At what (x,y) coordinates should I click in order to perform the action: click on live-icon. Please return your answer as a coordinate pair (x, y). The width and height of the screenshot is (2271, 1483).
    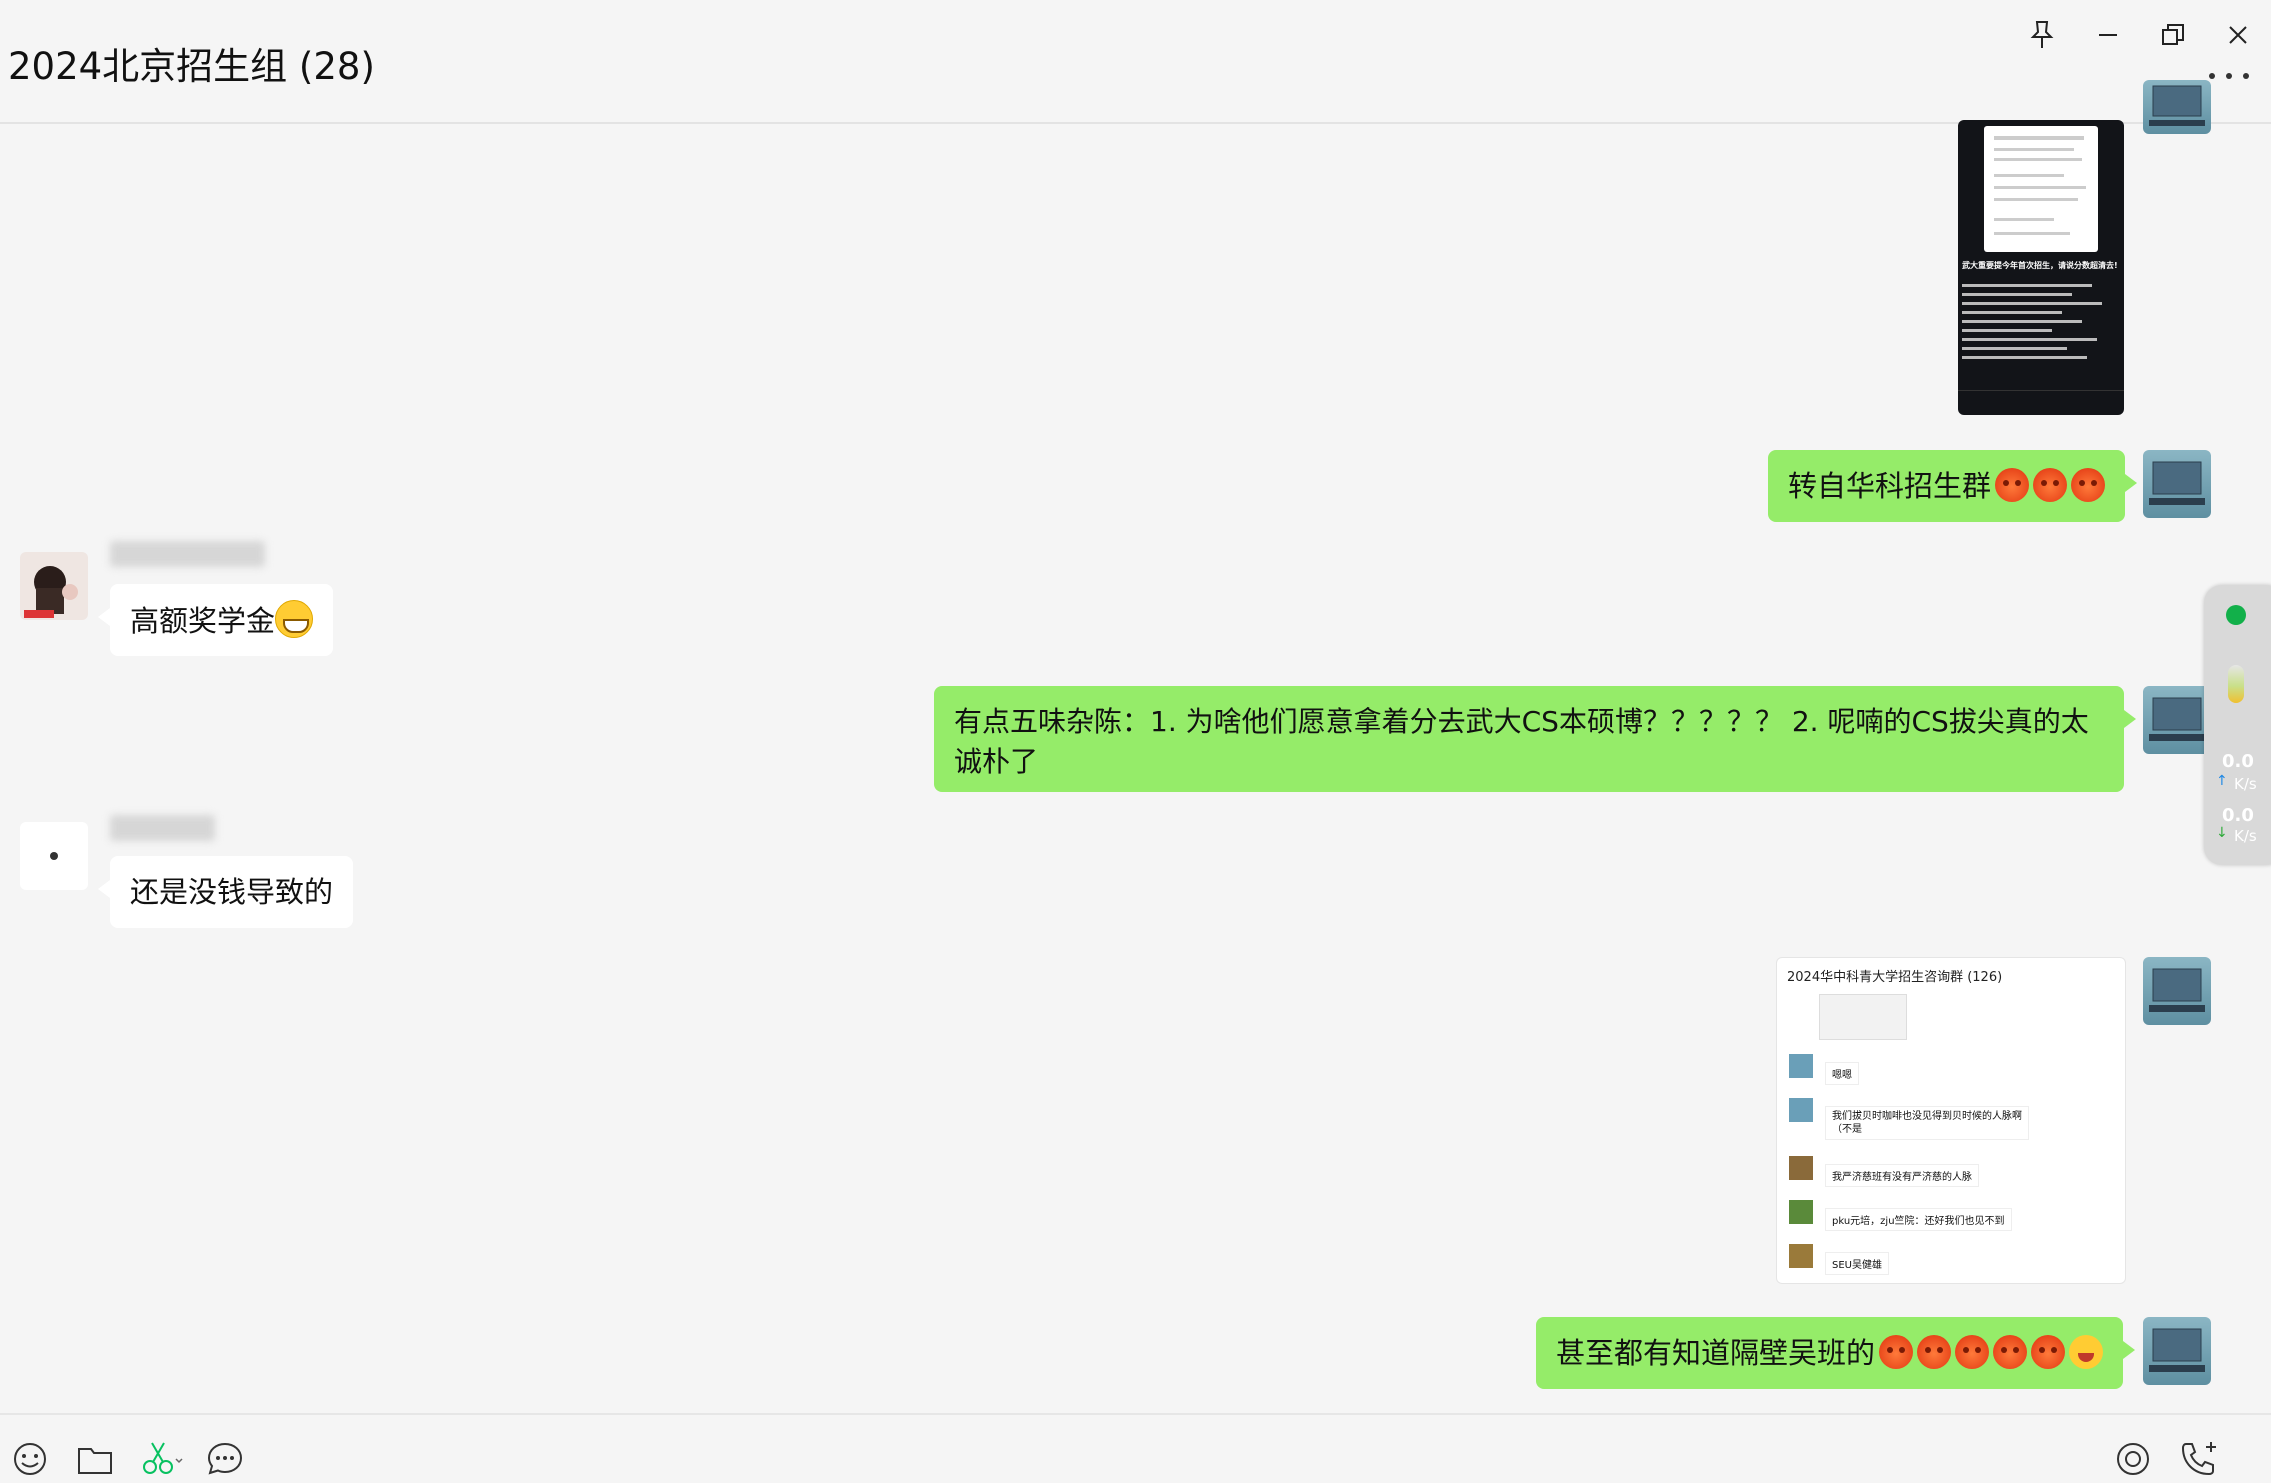
    Looking at the image, I should click on (2133, 1459).